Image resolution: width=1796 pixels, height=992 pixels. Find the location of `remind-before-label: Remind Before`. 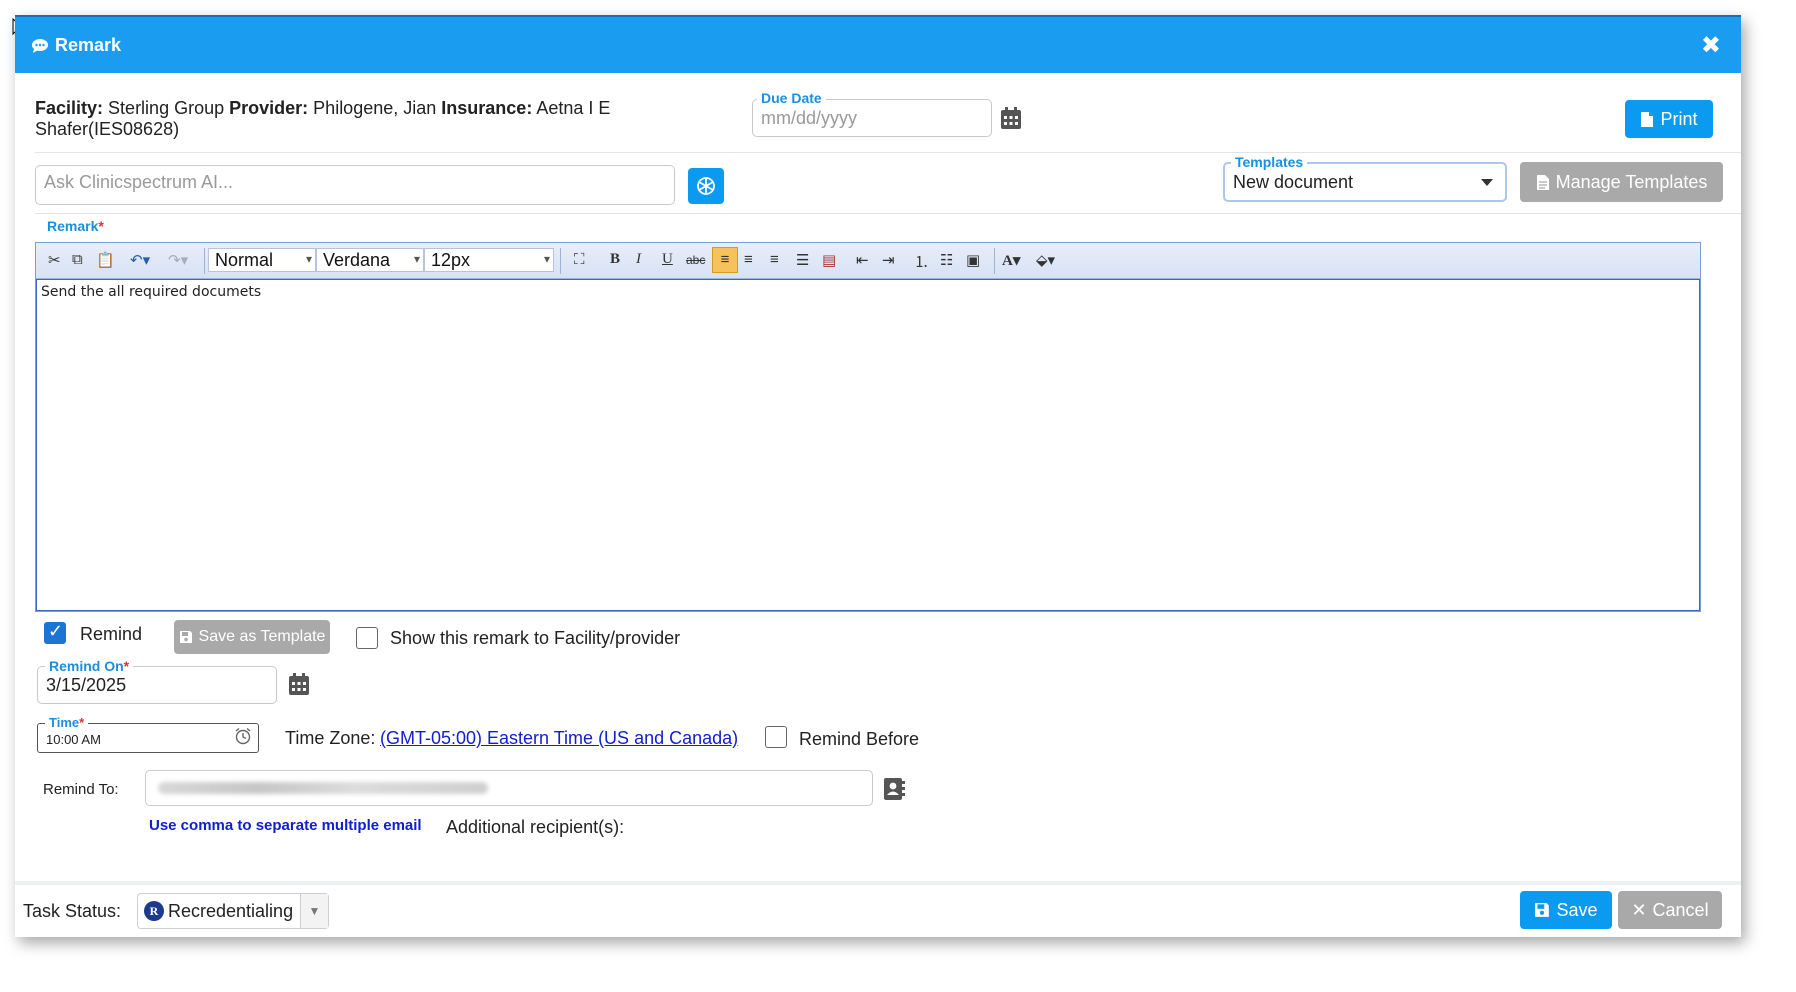

remind-before-label: Remind Before is located at coordinates (859, 739).